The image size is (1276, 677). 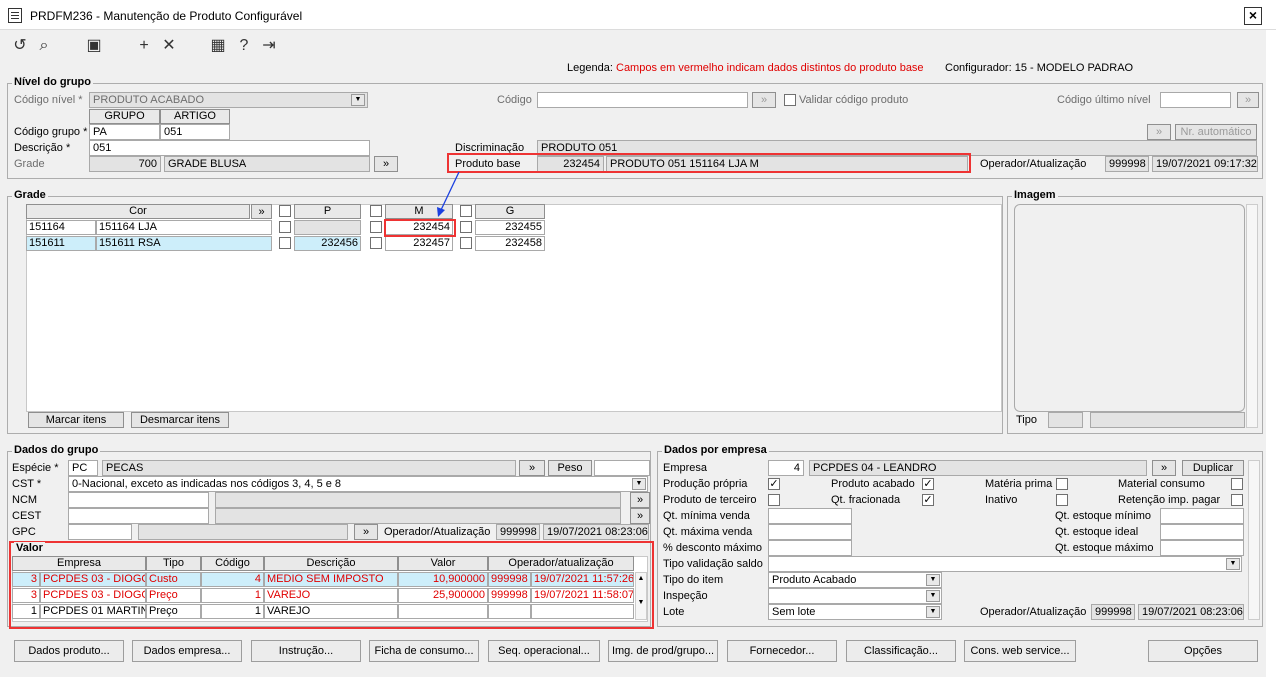 What do you see at coordinates (810, 516) in the screenshot?
I see `qt-min-venda-input` at bounding box center [810, 516].